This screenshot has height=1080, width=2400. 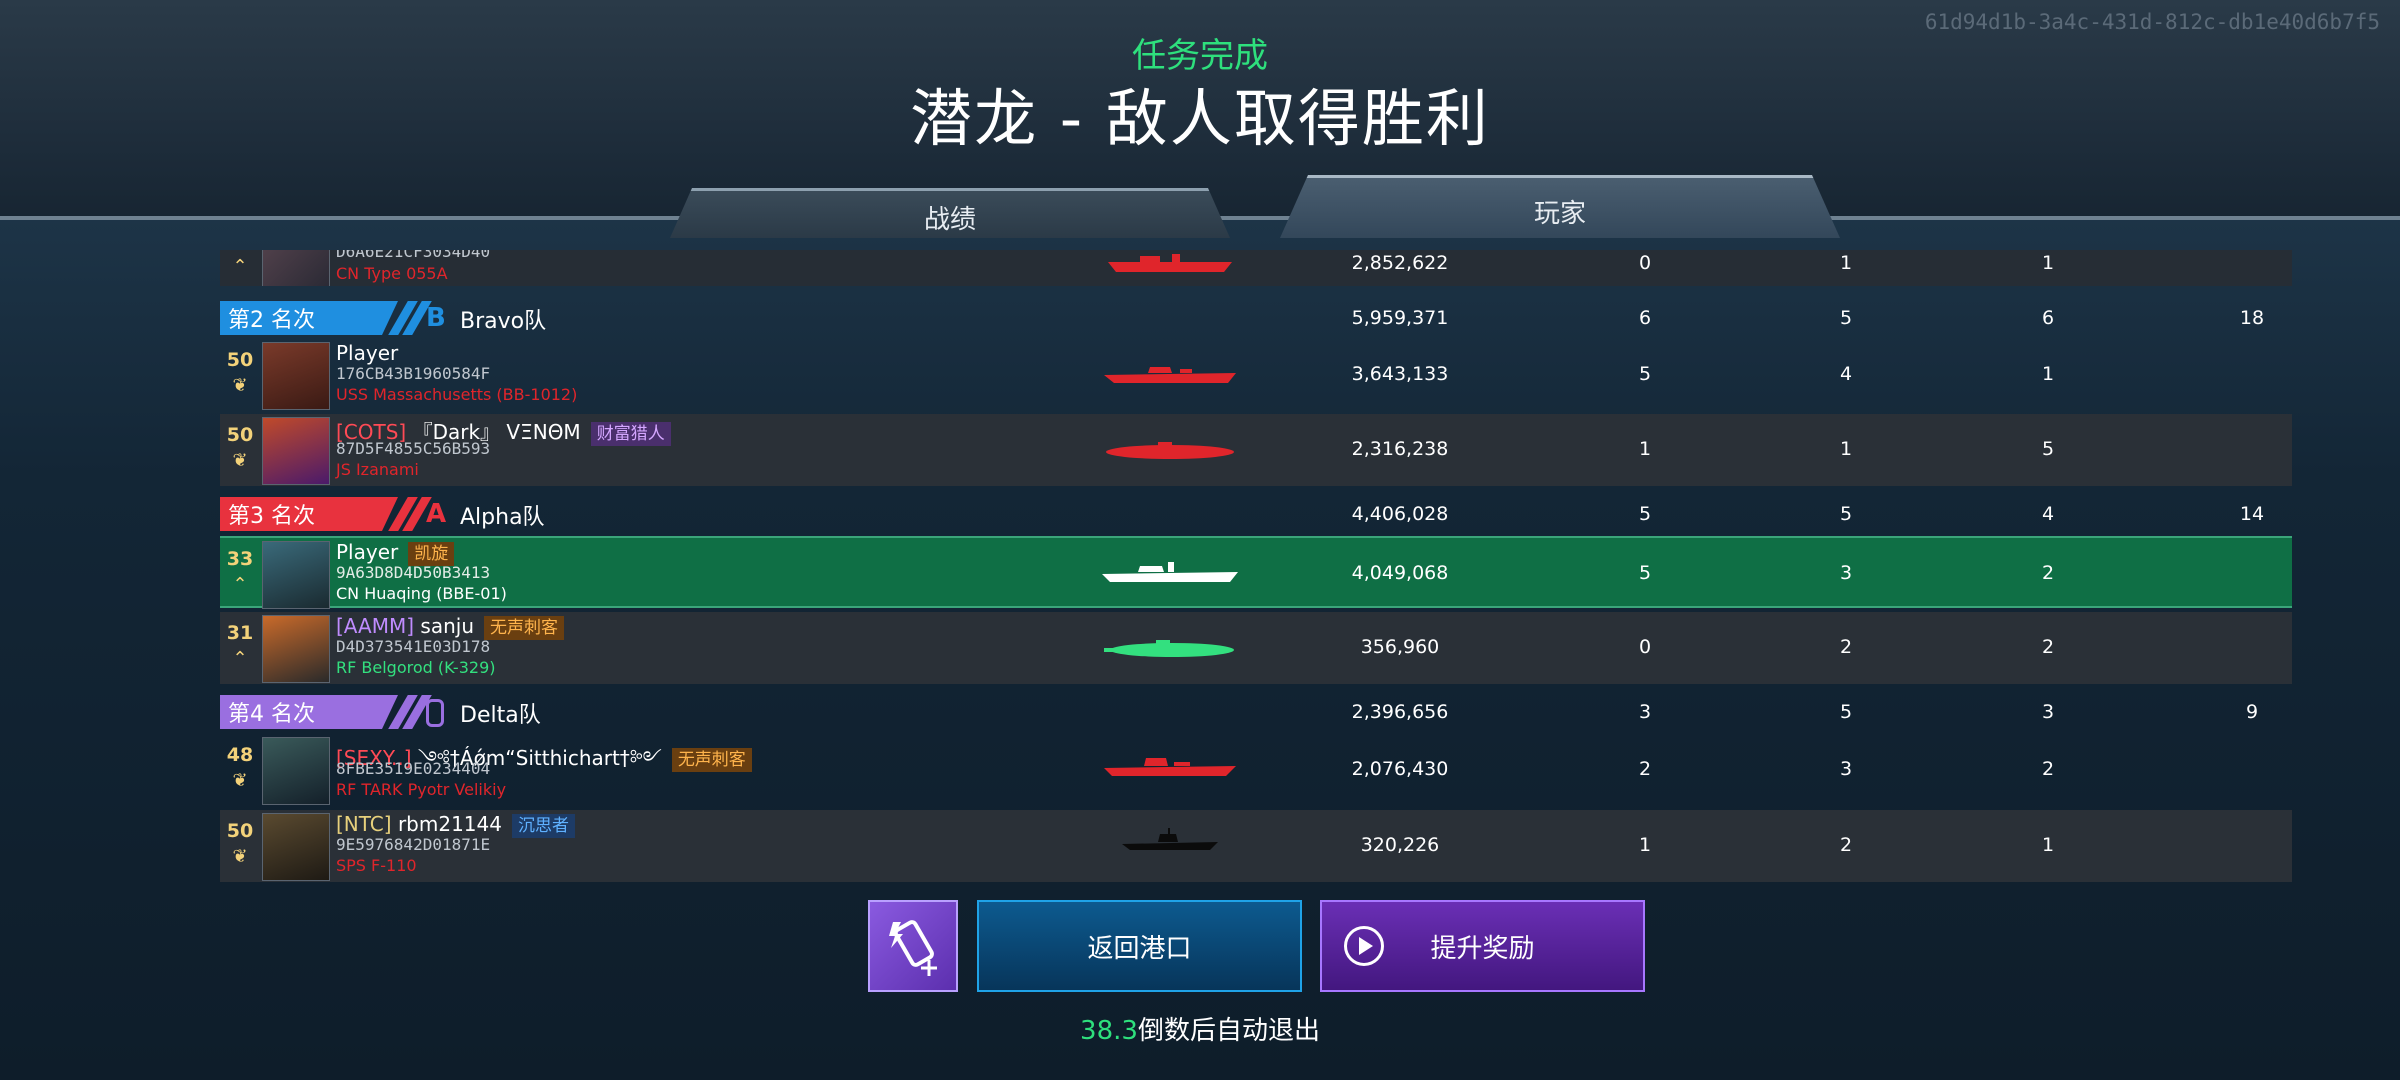 I want to click on score: 4,049,068, so click(x=1400, y=573).